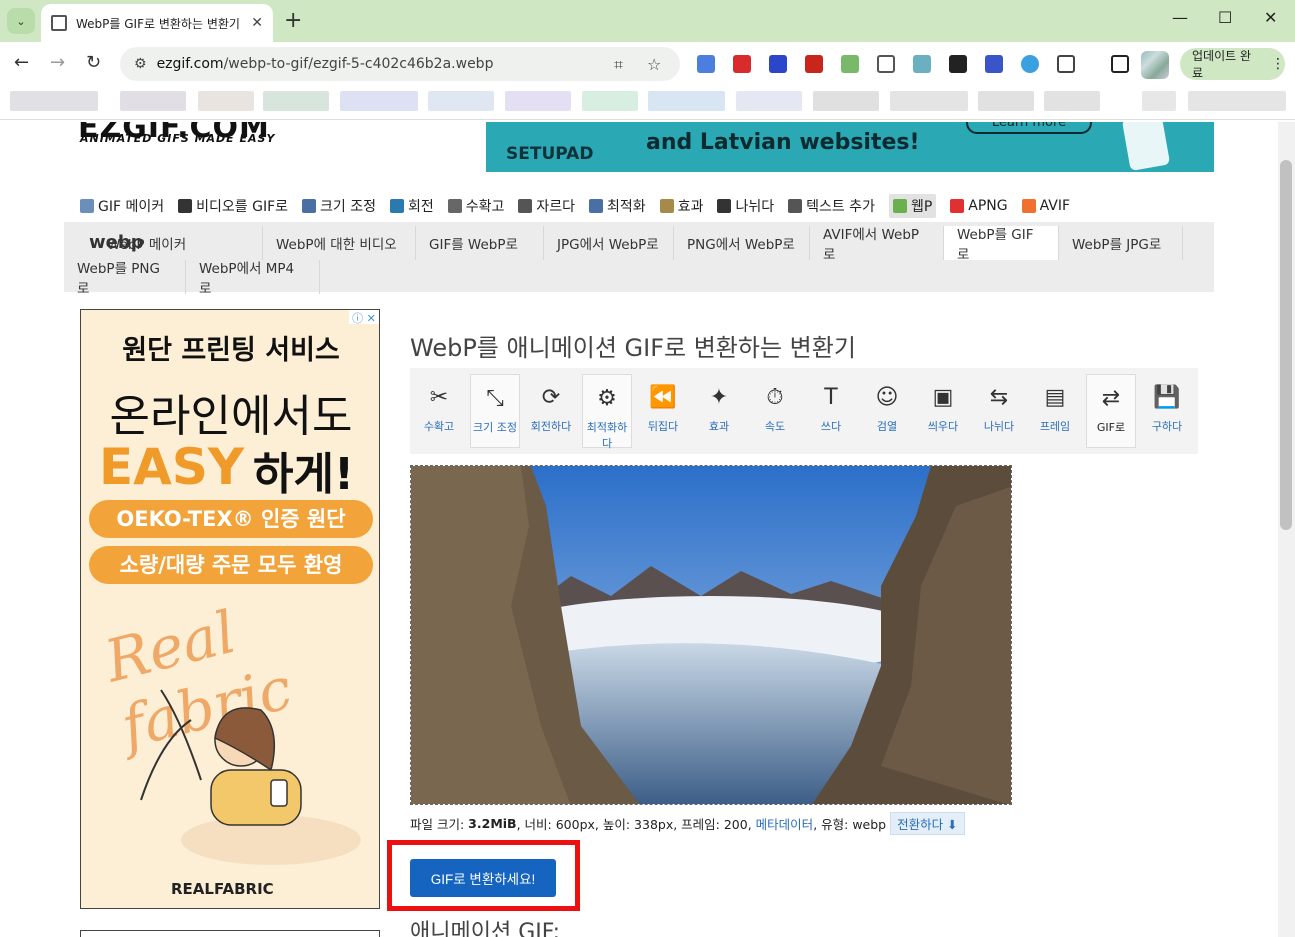 The height and width of the screenshot is (937, 1295). Describe the element at coordinates (1045, 206) in the screenshot. I see `main-nav-item: AVIF` at that location.